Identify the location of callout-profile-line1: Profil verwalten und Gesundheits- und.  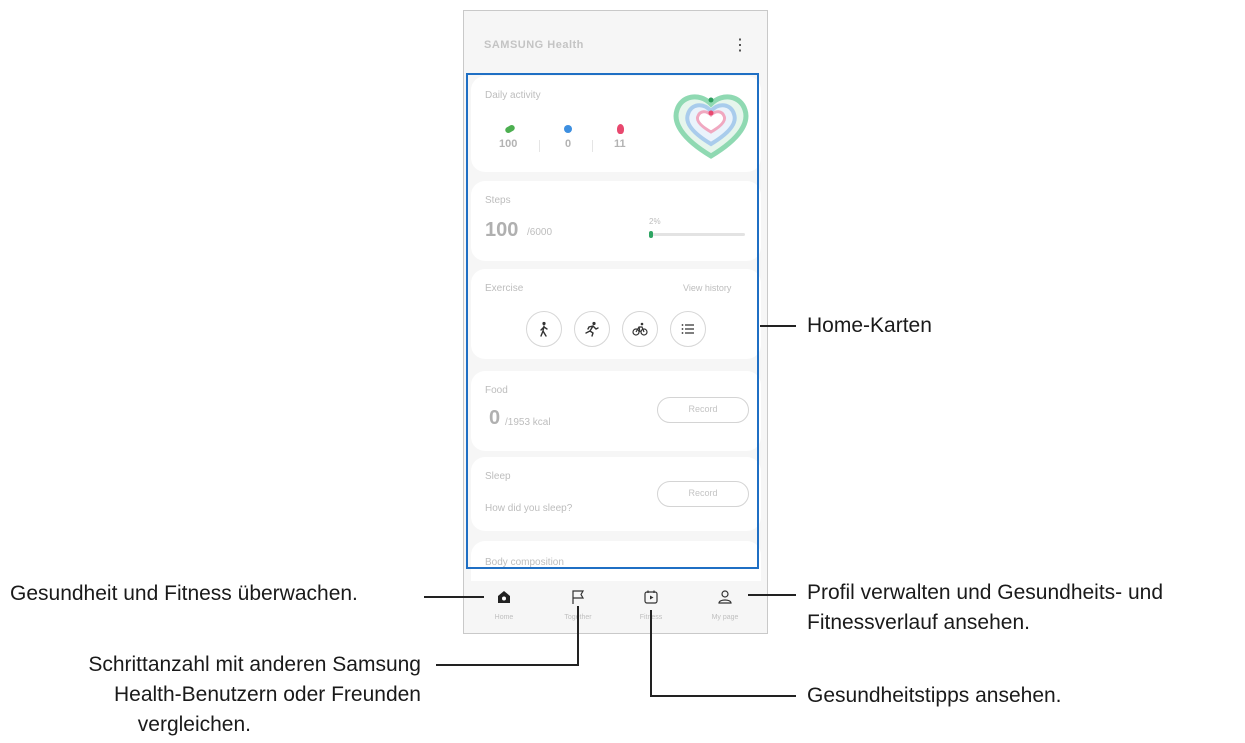
(985, 592).